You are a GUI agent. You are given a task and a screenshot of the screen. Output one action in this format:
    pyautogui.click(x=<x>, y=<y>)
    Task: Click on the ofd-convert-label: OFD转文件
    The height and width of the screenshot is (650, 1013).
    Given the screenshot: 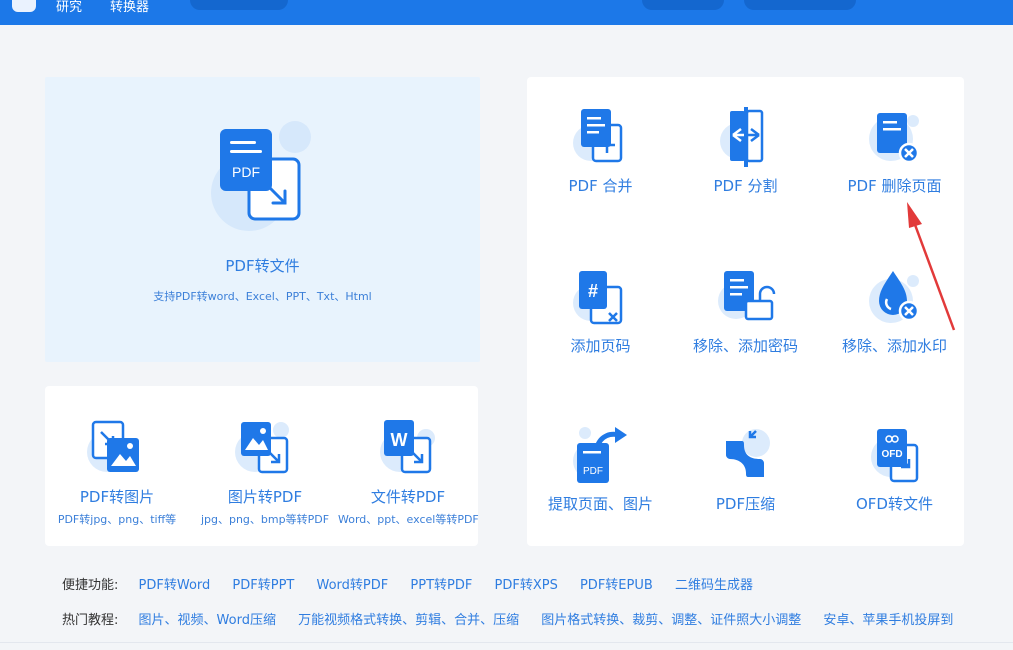 What is the action you would take?
    pyautogui.click(x=894, y=504)
    